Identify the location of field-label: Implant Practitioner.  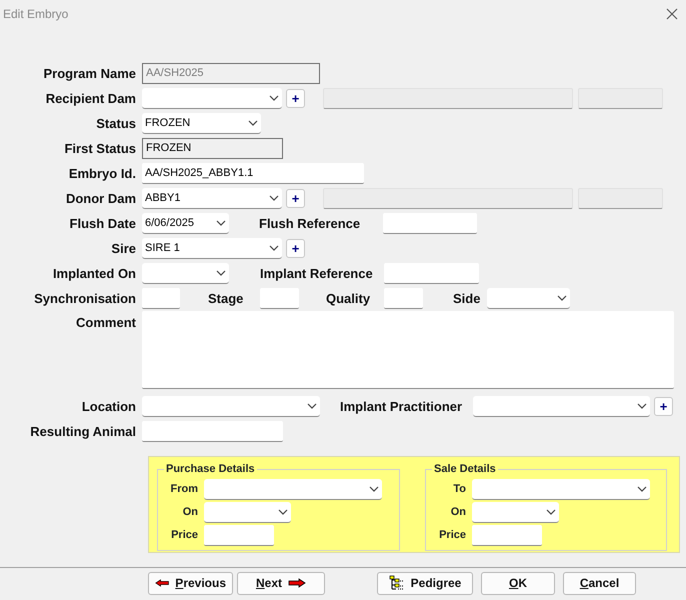
(402, 407).